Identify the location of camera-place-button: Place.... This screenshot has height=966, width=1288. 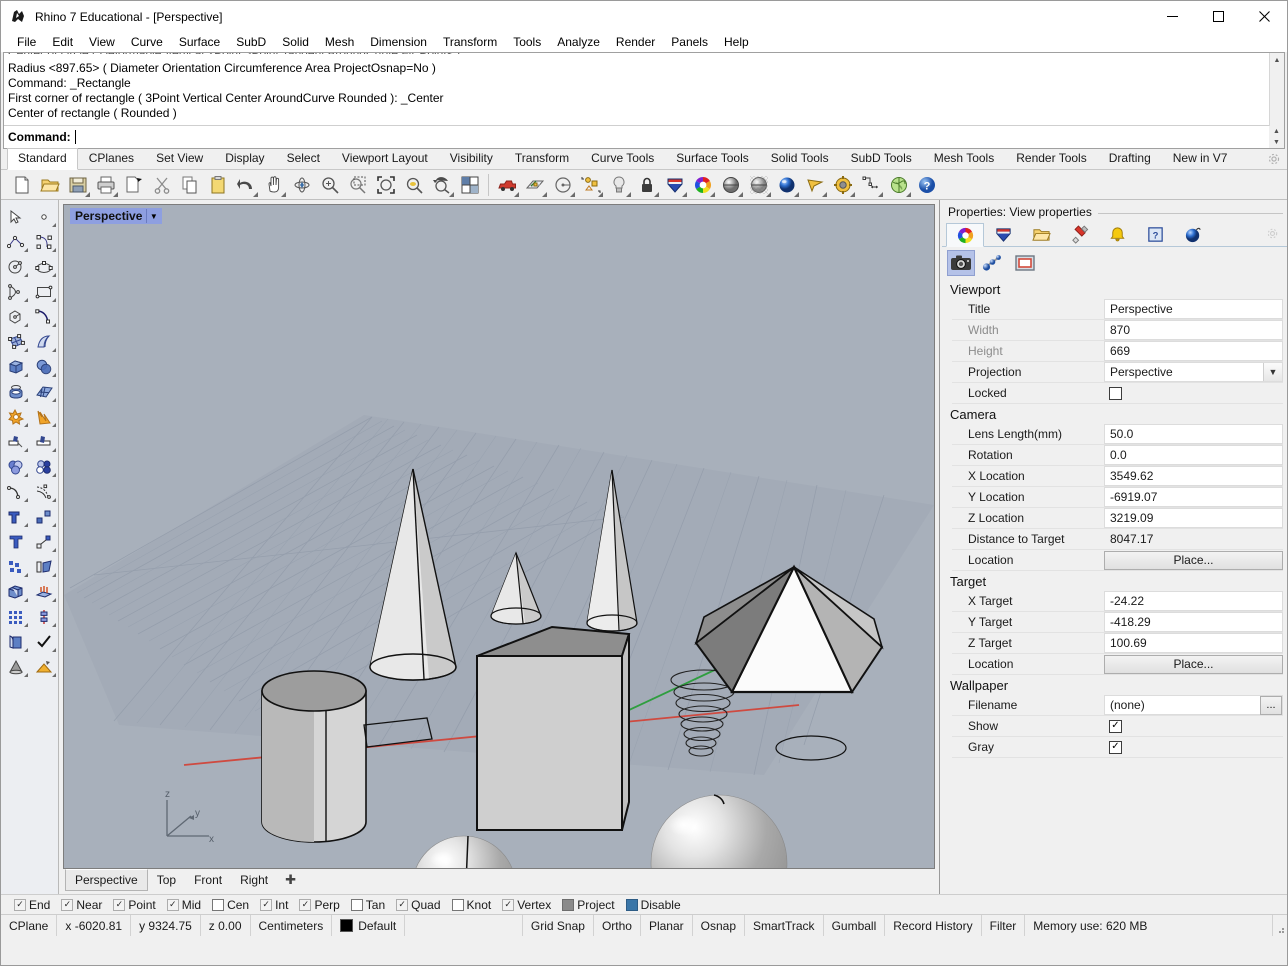
(1193, 560).